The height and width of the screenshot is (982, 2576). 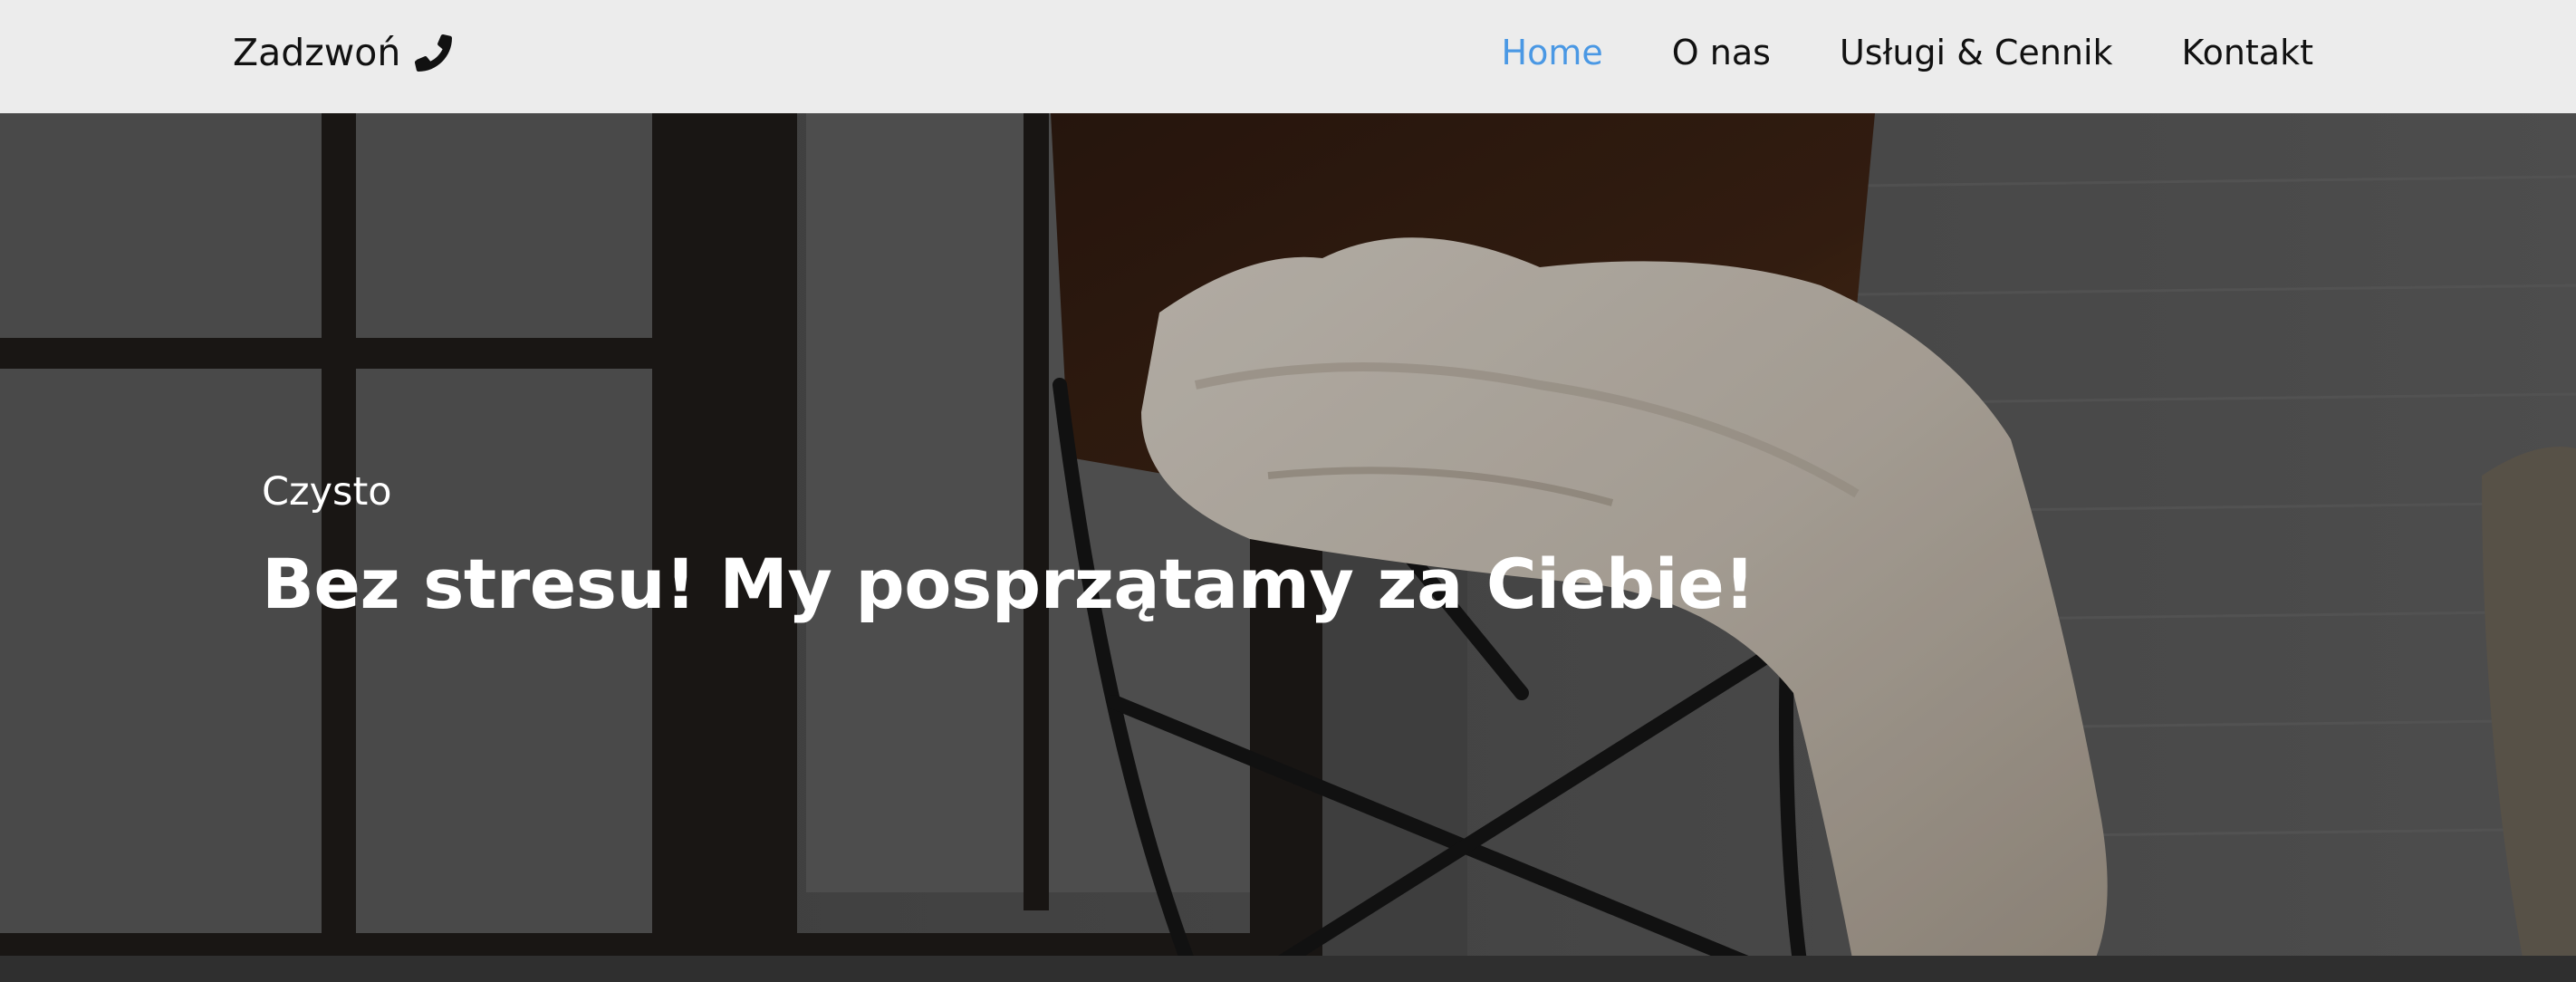 I want to click on hero-title: Bez stresu! My posprzątamy za Ciebie!, so click(x=1008, y=584).